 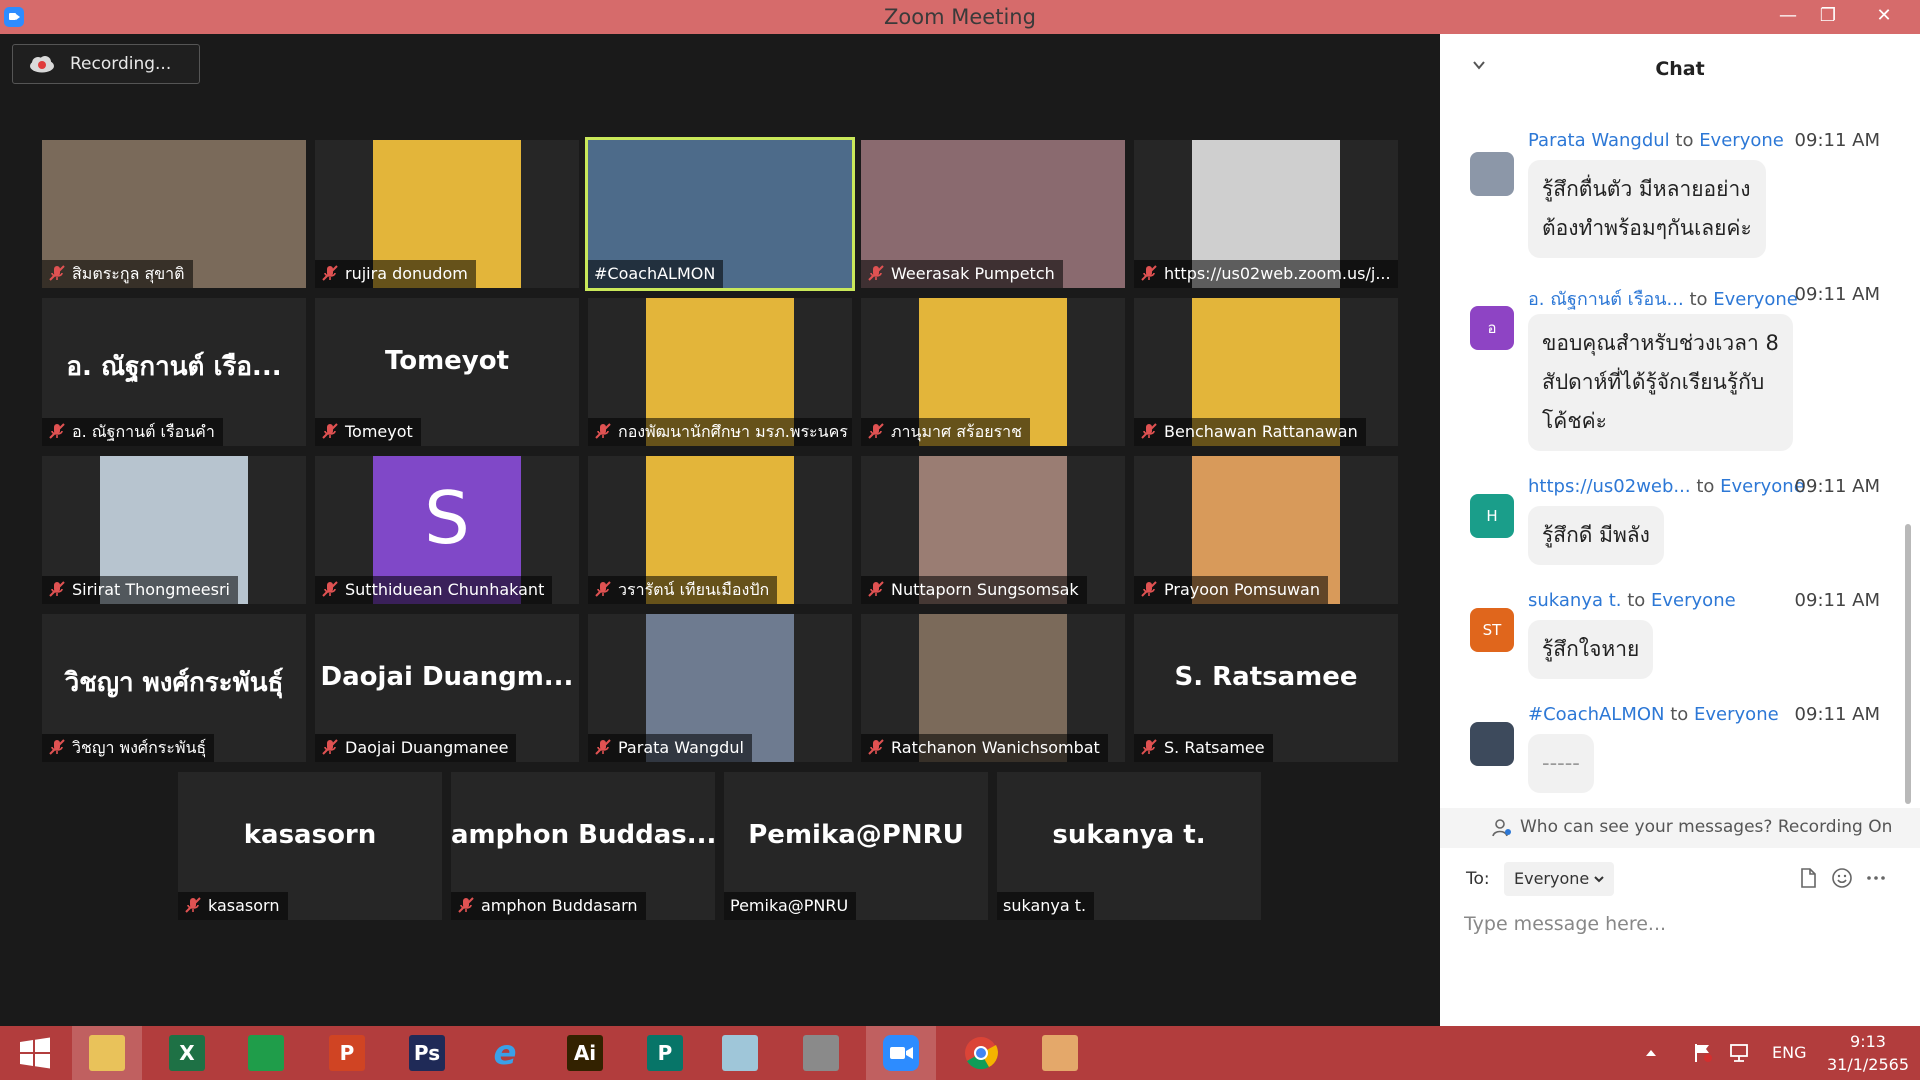 I want to click on taskbar-internet-explorer-button: e, so click(x=505, y=1053).